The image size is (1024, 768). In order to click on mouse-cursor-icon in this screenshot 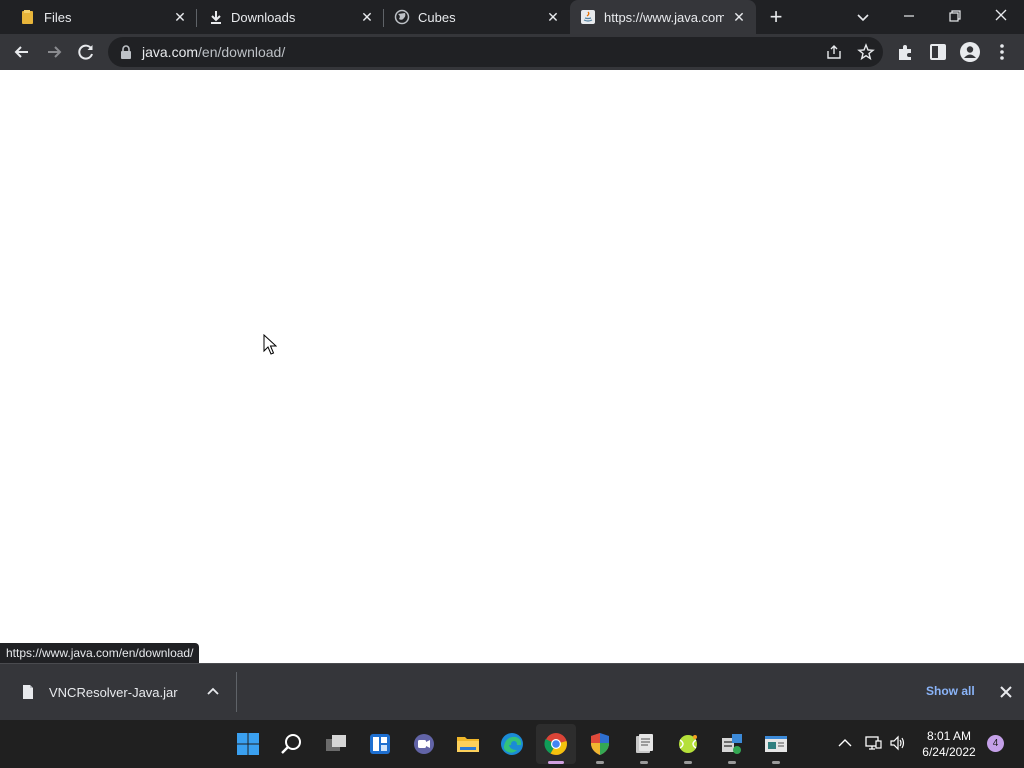, I will do `click(270, 344)`.